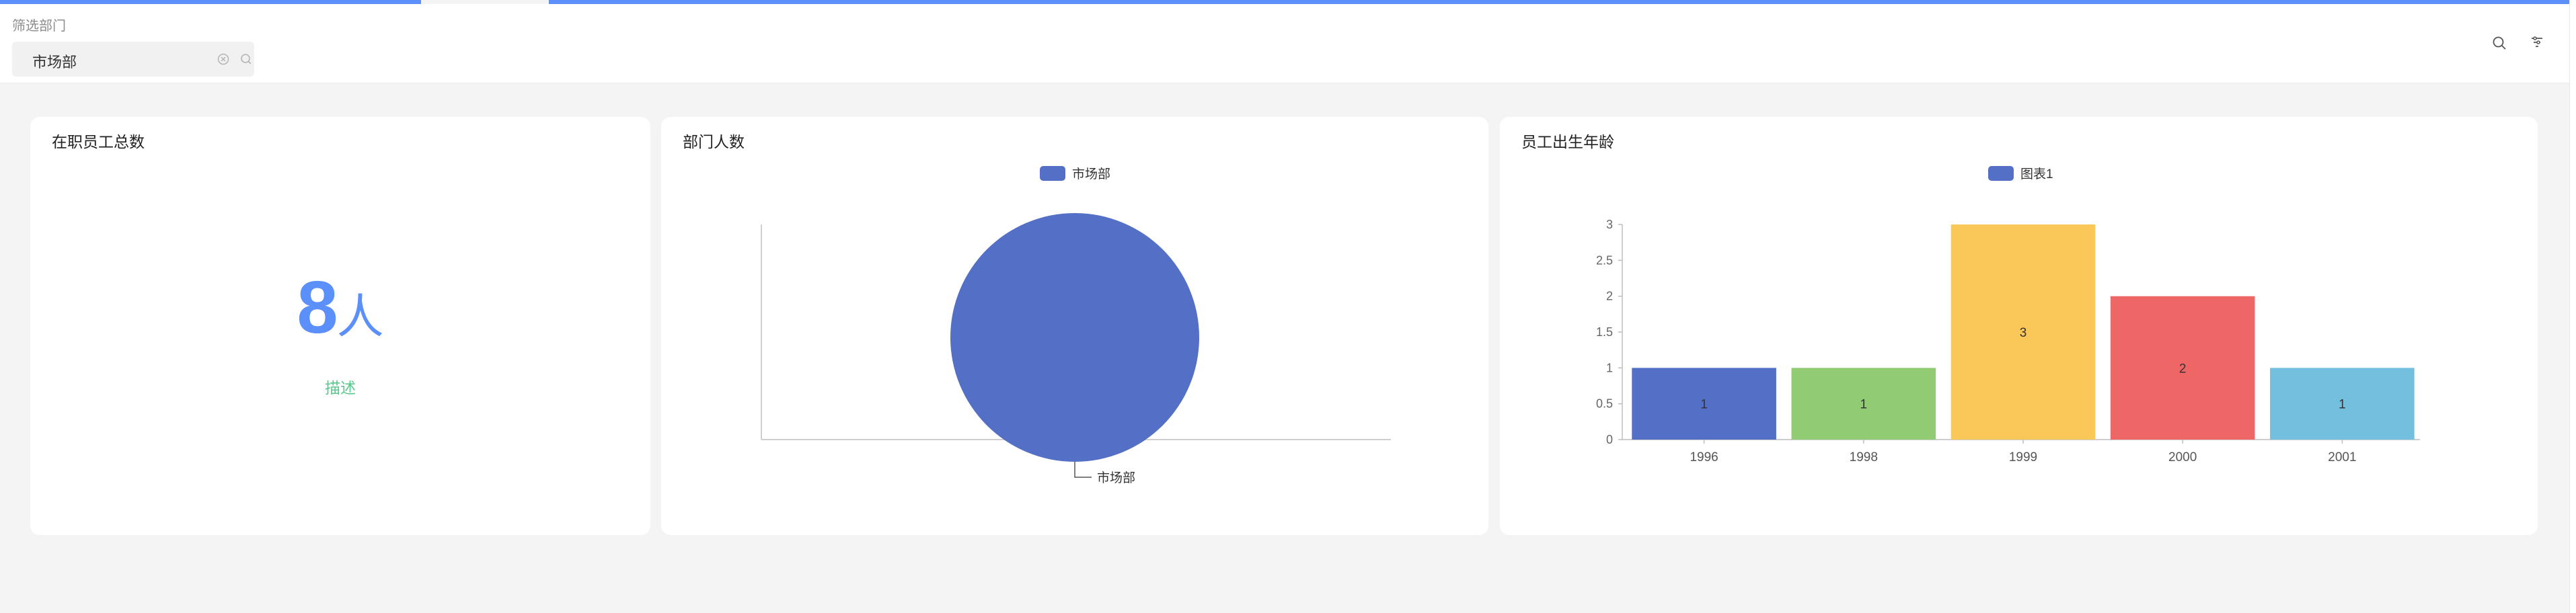 The height and width of the screenshot is (613, 2576). Describe the element at coordinates (1864, 457) in the screenshot. I see `x-tick-label: 1998` at that location.